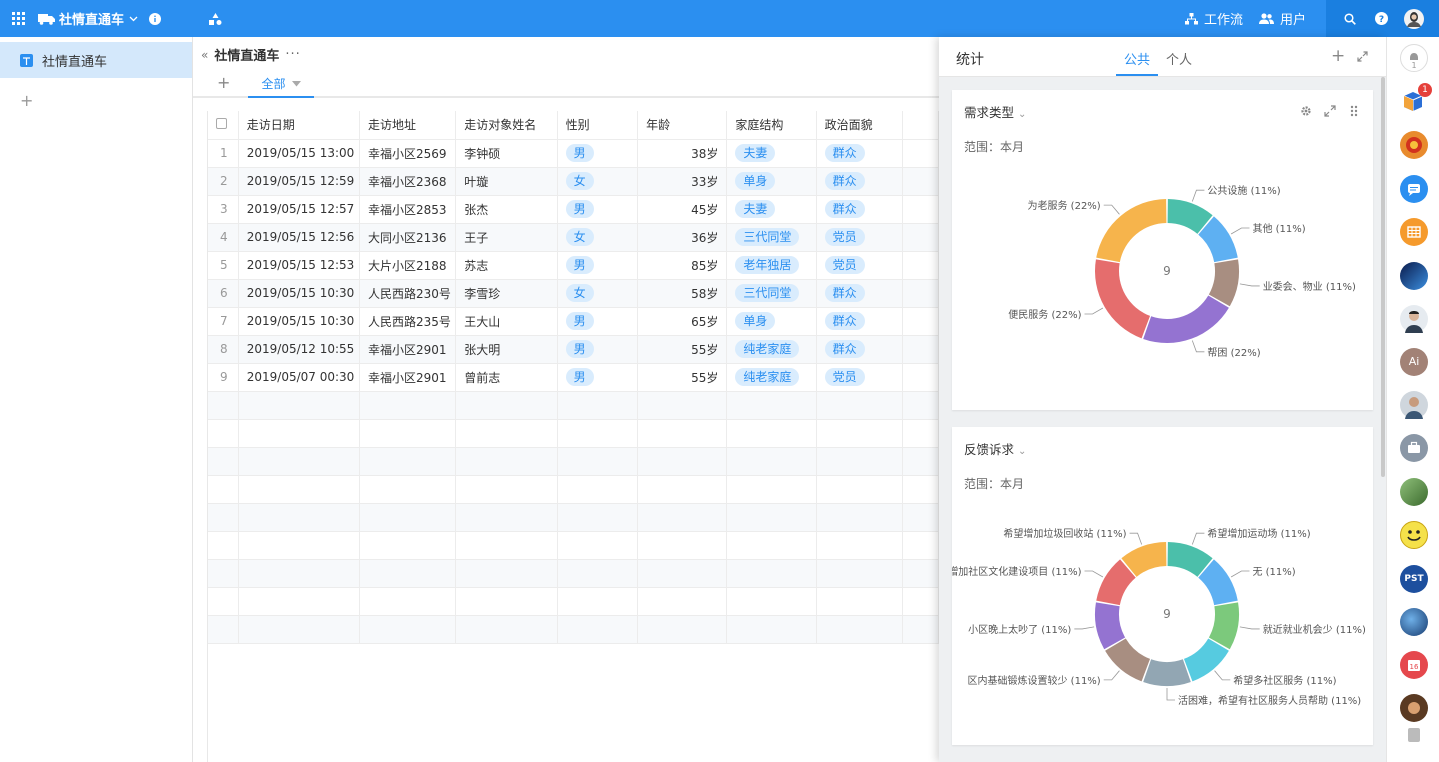 This screenshot has width=1439, height=762. What do you see at coordinates (1383, 277) in the screenshot?
I see `panel-scrollbar` at bounding box center [1383, 277].